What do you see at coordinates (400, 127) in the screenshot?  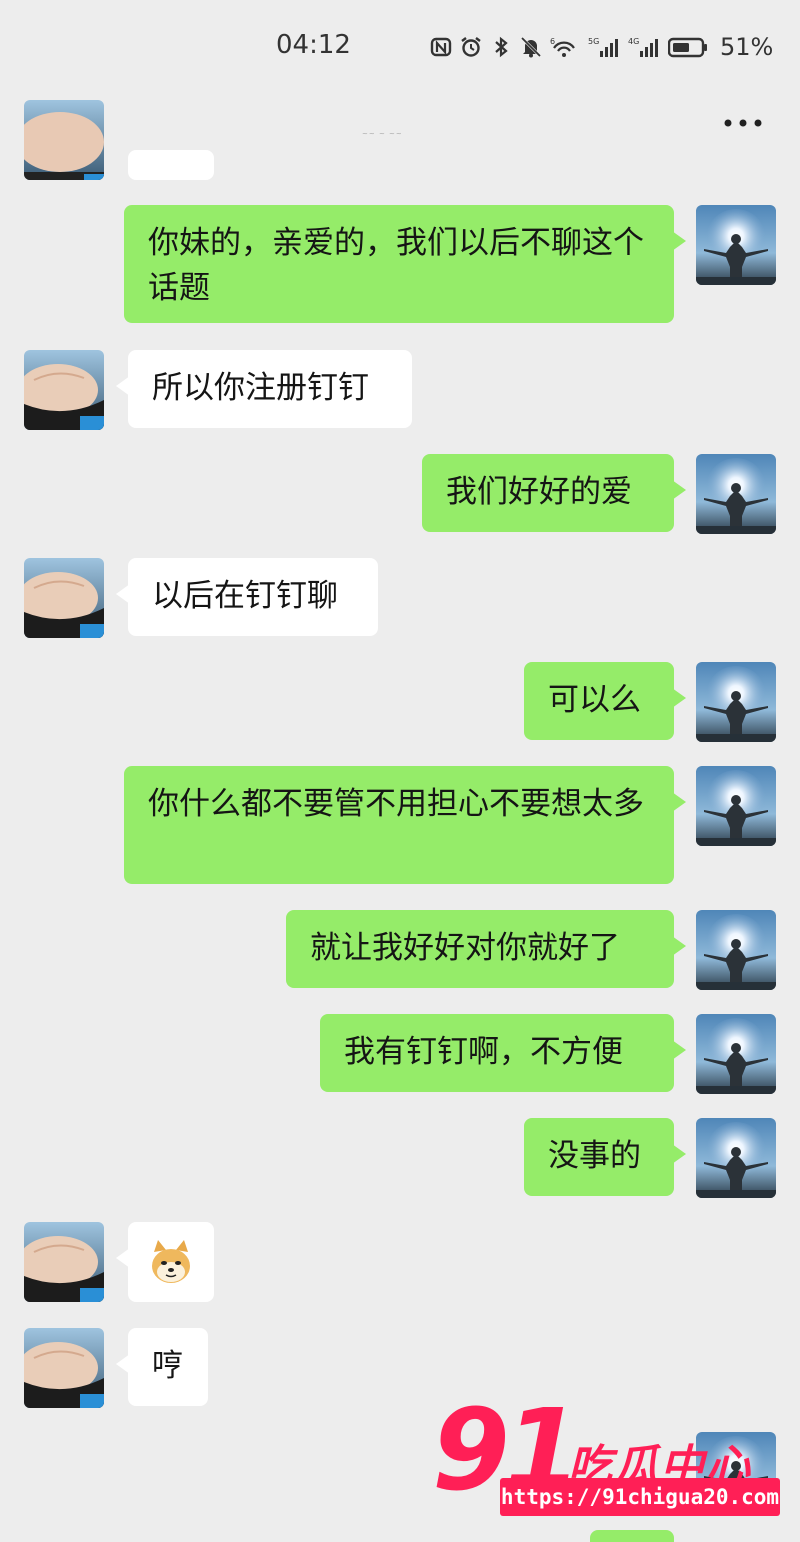 I see `chat-header: ~~ ~ ~~` at bounding box center [400, 127].